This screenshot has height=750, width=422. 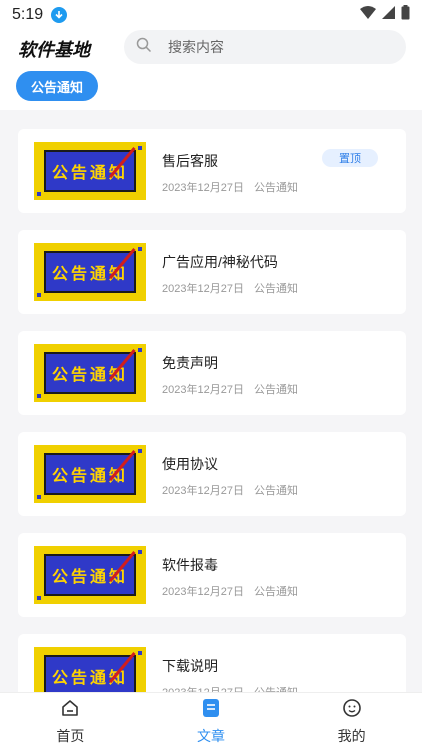 I want to click on article-card: 公告通知 售后客服 2023年12月27日 公告通知 置顶, so click(x=212, y=171).